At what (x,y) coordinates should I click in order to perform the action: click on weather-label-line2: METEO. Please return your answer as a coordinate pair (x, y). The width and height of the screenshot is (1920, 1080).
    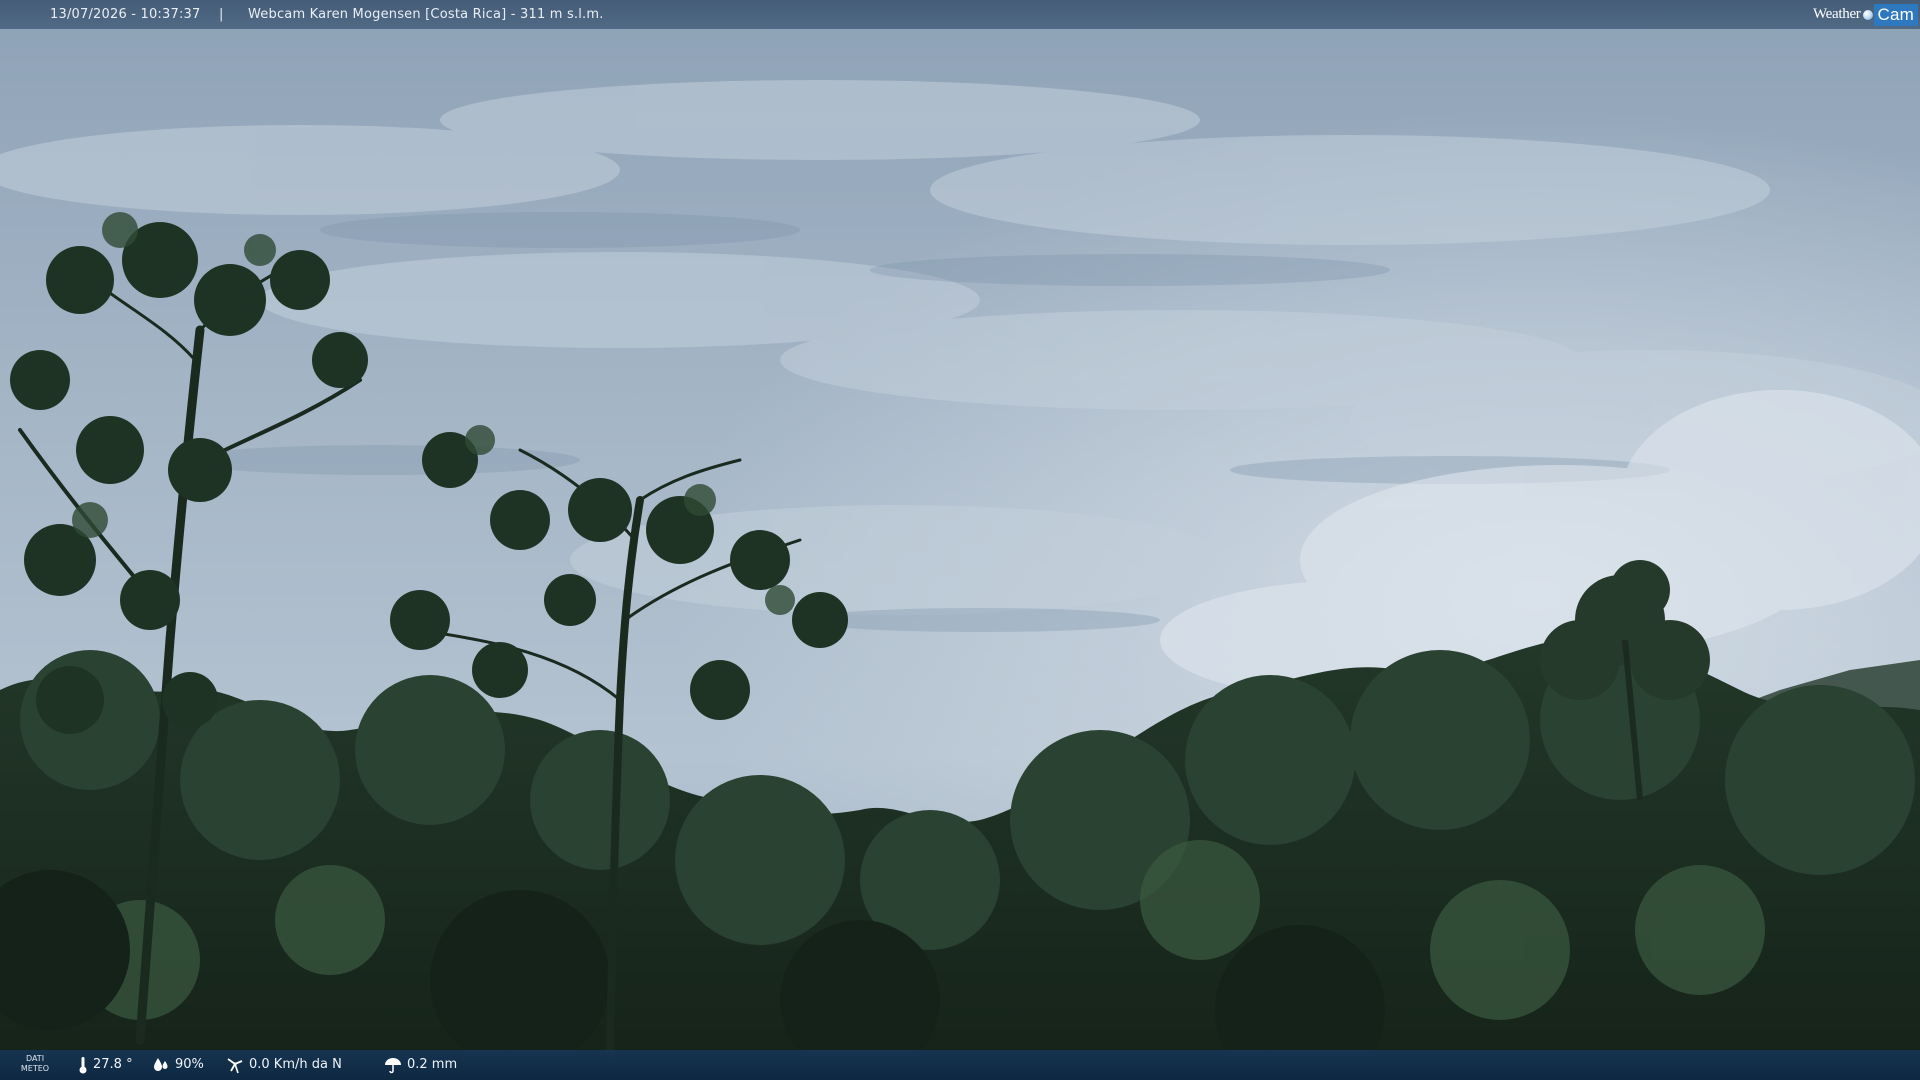
    Looking at the image, I should click on (35, 1068).